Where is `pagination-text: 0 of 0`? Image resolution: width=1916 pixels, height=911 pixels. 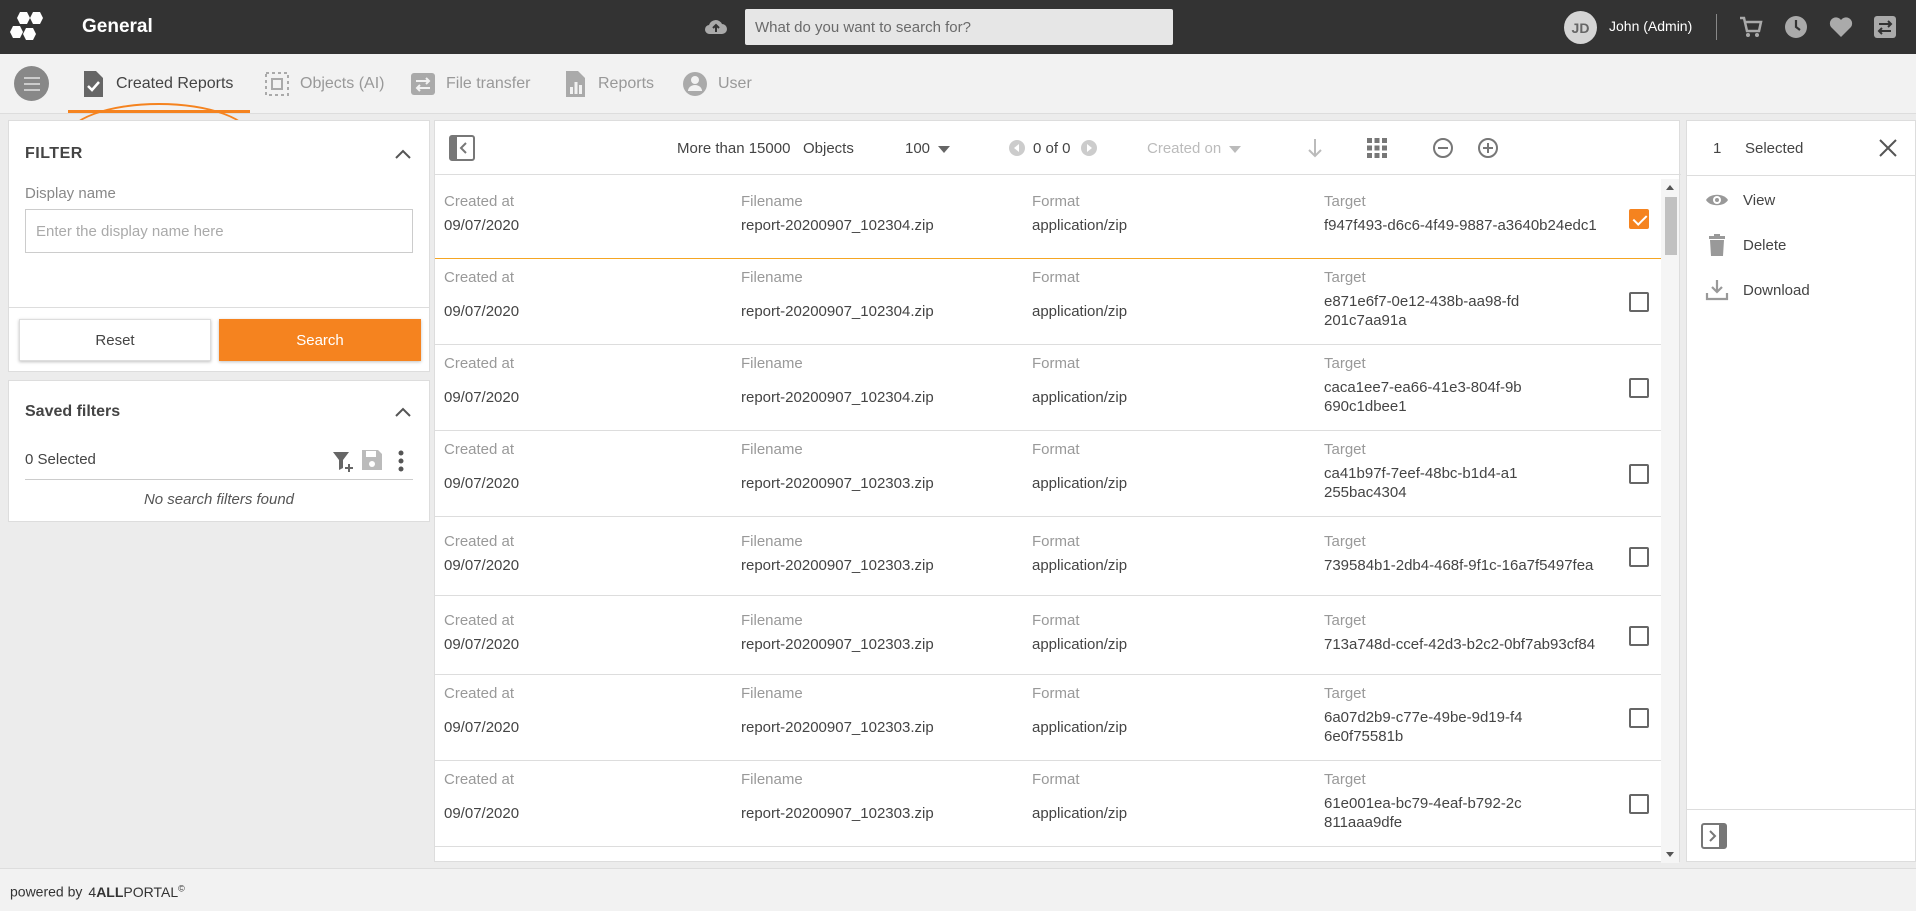 pagination-text: 0 of 0 is located at coordinates (1052, 148).